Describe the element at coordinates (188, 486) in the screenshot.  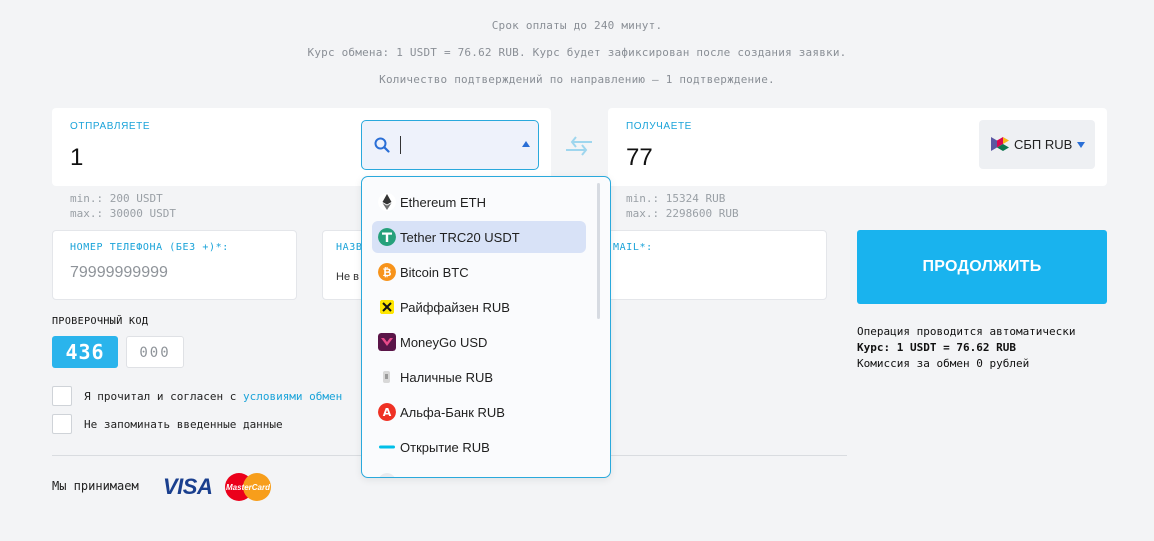
I see `visa-logo: VISA` at that location.